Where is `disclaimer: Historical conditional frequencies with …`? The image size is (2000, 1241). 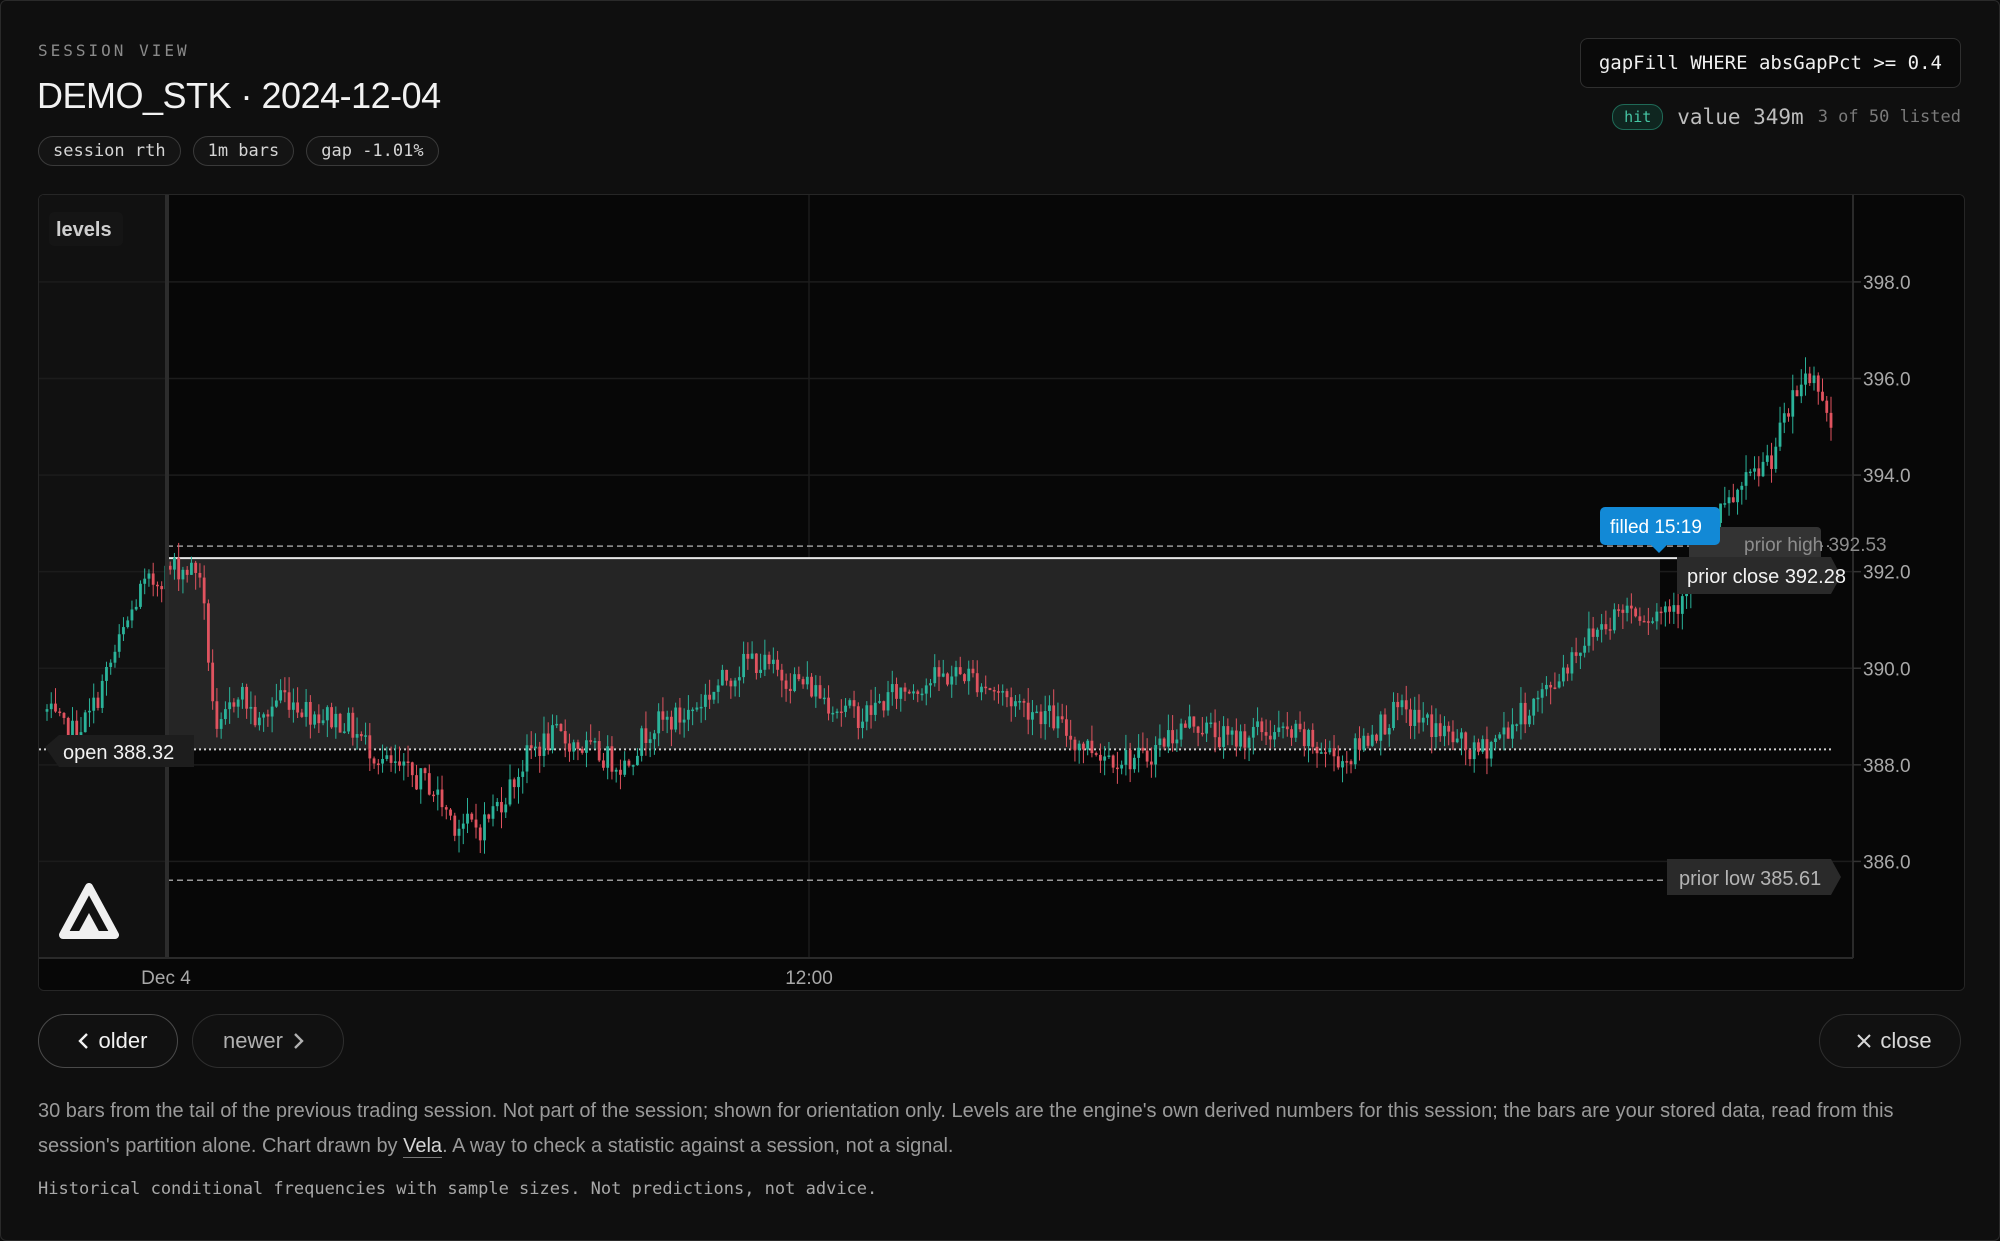 disclaimer: Historical conditional frequencies with … is located at coordinates (458, 1189).